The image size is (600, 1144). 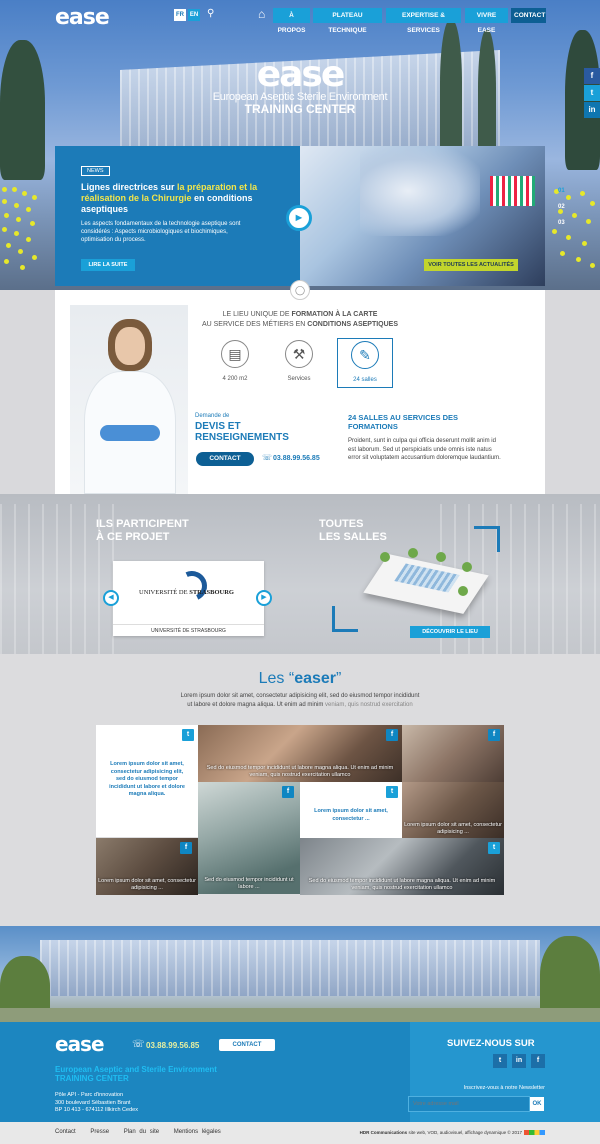 I want to click on nav-contact: CONTACT, so click(x=528, y=15).